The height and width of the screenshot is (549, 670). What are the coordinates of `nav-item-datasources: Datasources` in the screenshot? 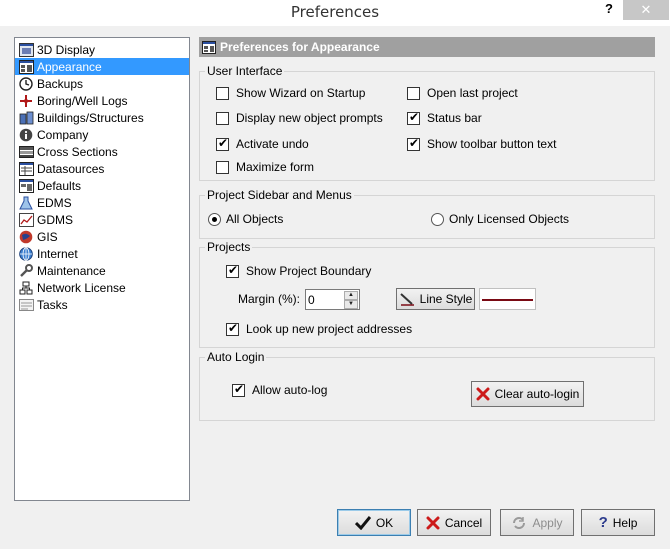 It's located at (102, 168).